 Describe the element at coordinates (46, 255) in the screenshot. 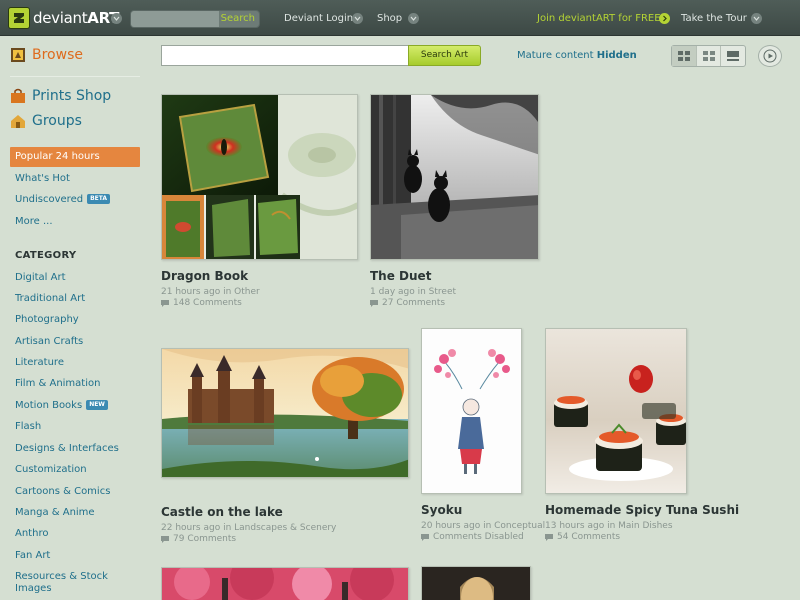

I see `category-heading: CATEGORY` at that location.